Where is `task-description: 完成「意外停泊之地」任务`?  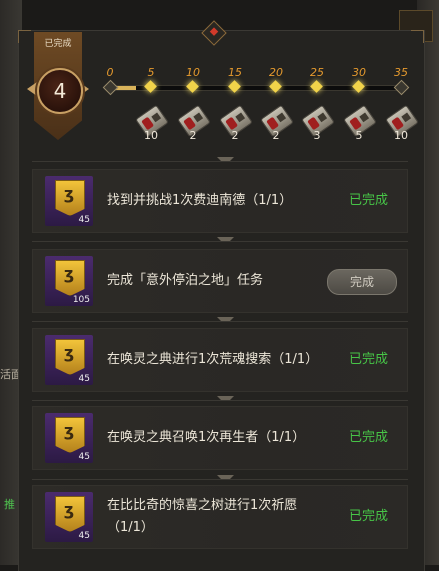
task-description: 完成「意外停泊之地」任务 is located at coordinates (185, 280).